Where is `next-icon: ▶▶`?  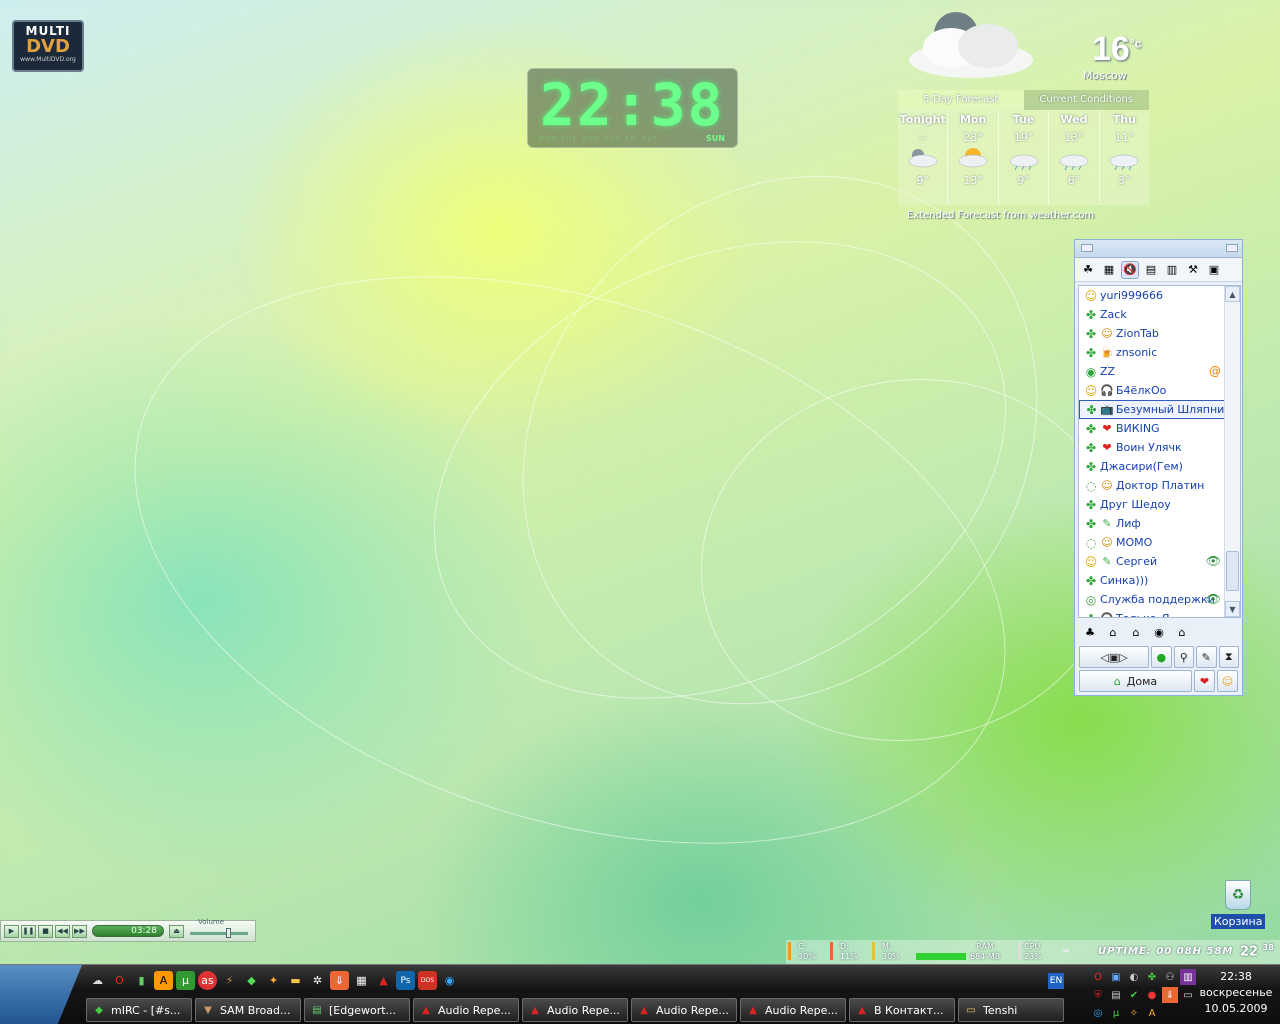 next-icon: ▶▶ is located at coordinates (79, 931).